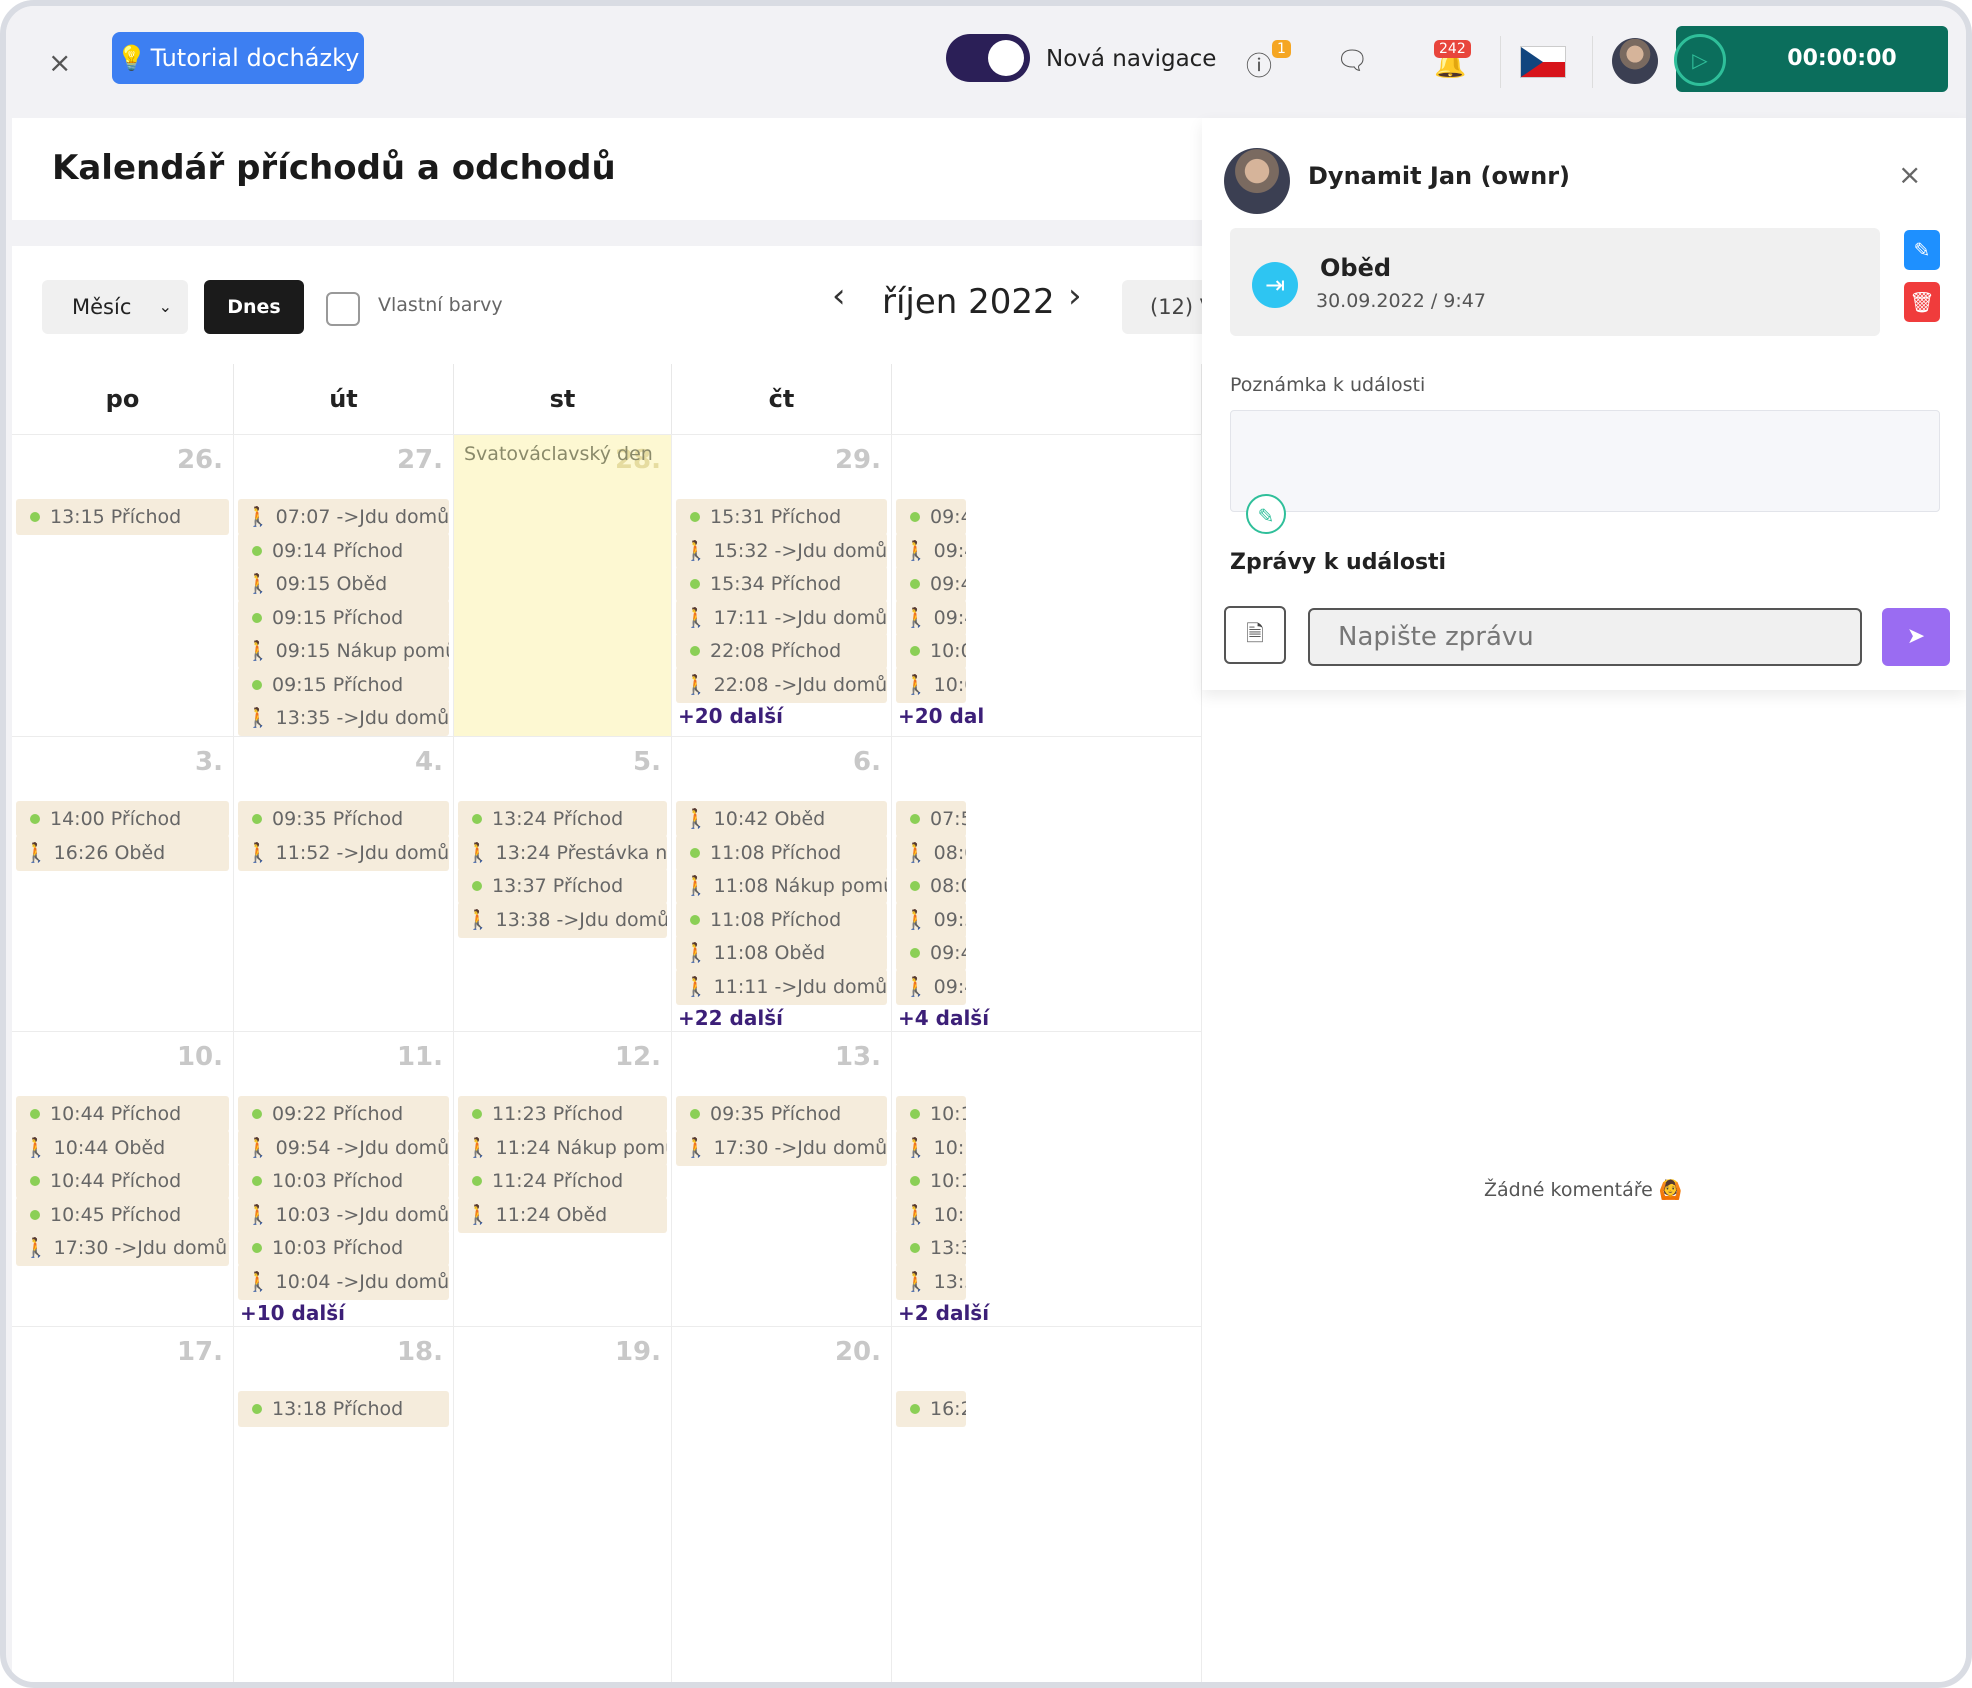  I want to click on calendar-event: 🚶10:11, so click(931, 1147).